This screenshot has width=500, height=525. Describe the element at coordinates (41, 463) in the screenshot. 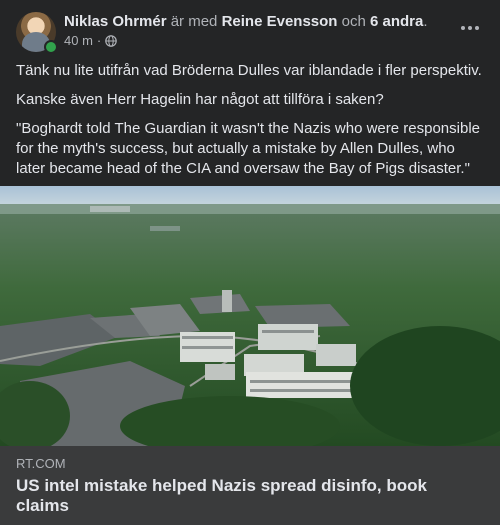

I see `link-domain: RT.COM` at that location.